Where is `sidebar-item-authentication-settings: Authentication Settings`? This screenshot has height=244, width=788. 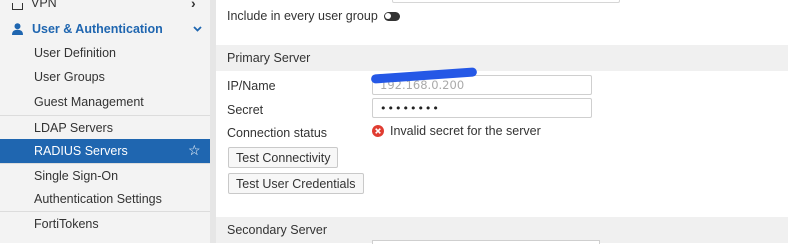 sidebar-item-authentication-settings: Authentication Settings is located at coordinates (105, 199).